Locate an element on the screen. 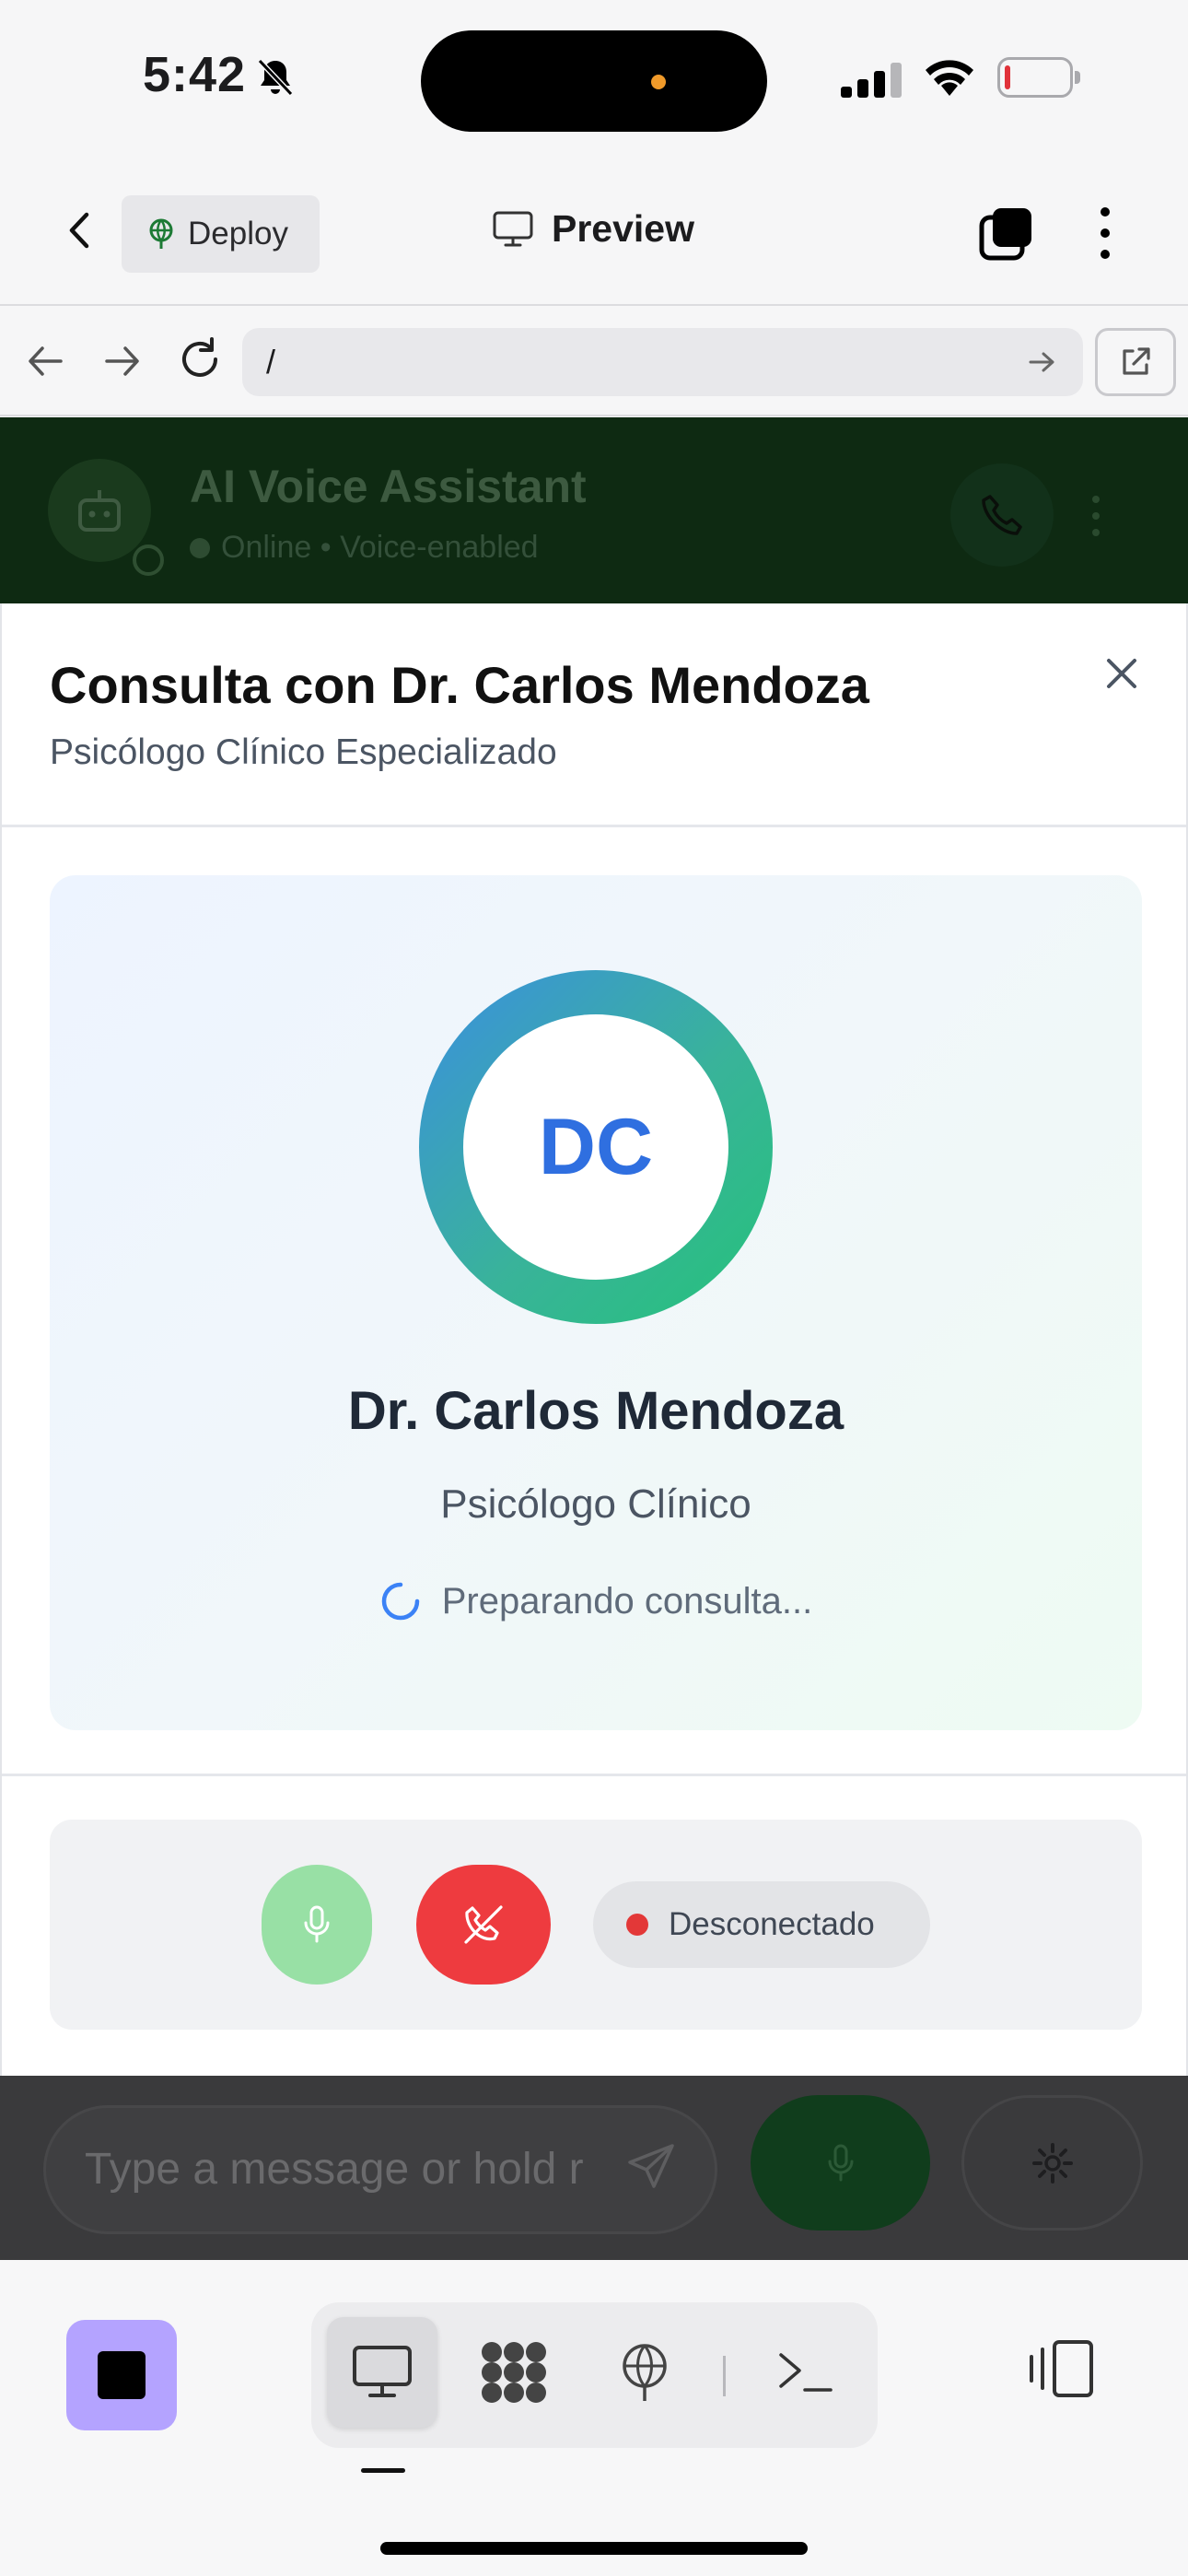  bottom-toolbar is located at coordinates (594, 2418).